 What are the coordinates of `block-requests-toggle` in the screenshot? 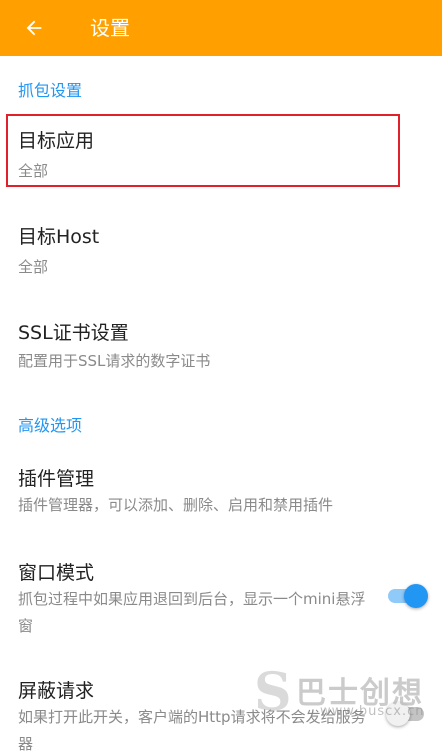 It's located at (408, 714).